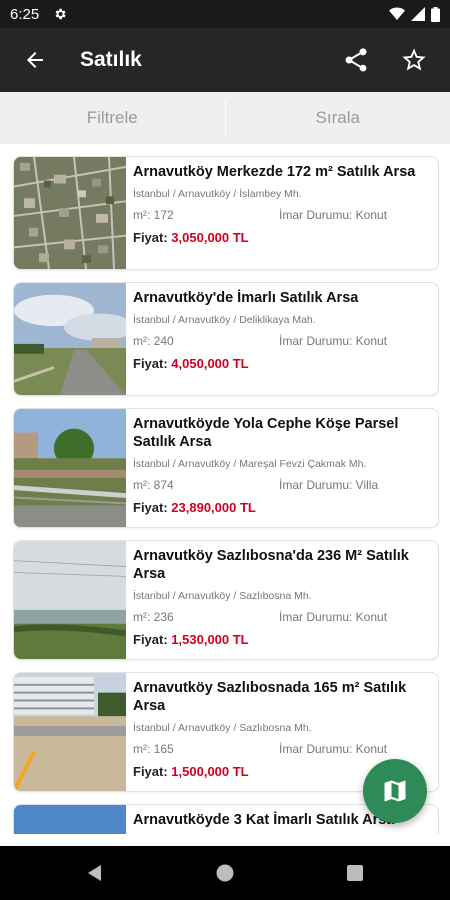 The width and height of the screenshot is (450, 900). Describe the element at coordinates (153, 485) in the screenshot. I see `listing-area: m²: 874` at that location.